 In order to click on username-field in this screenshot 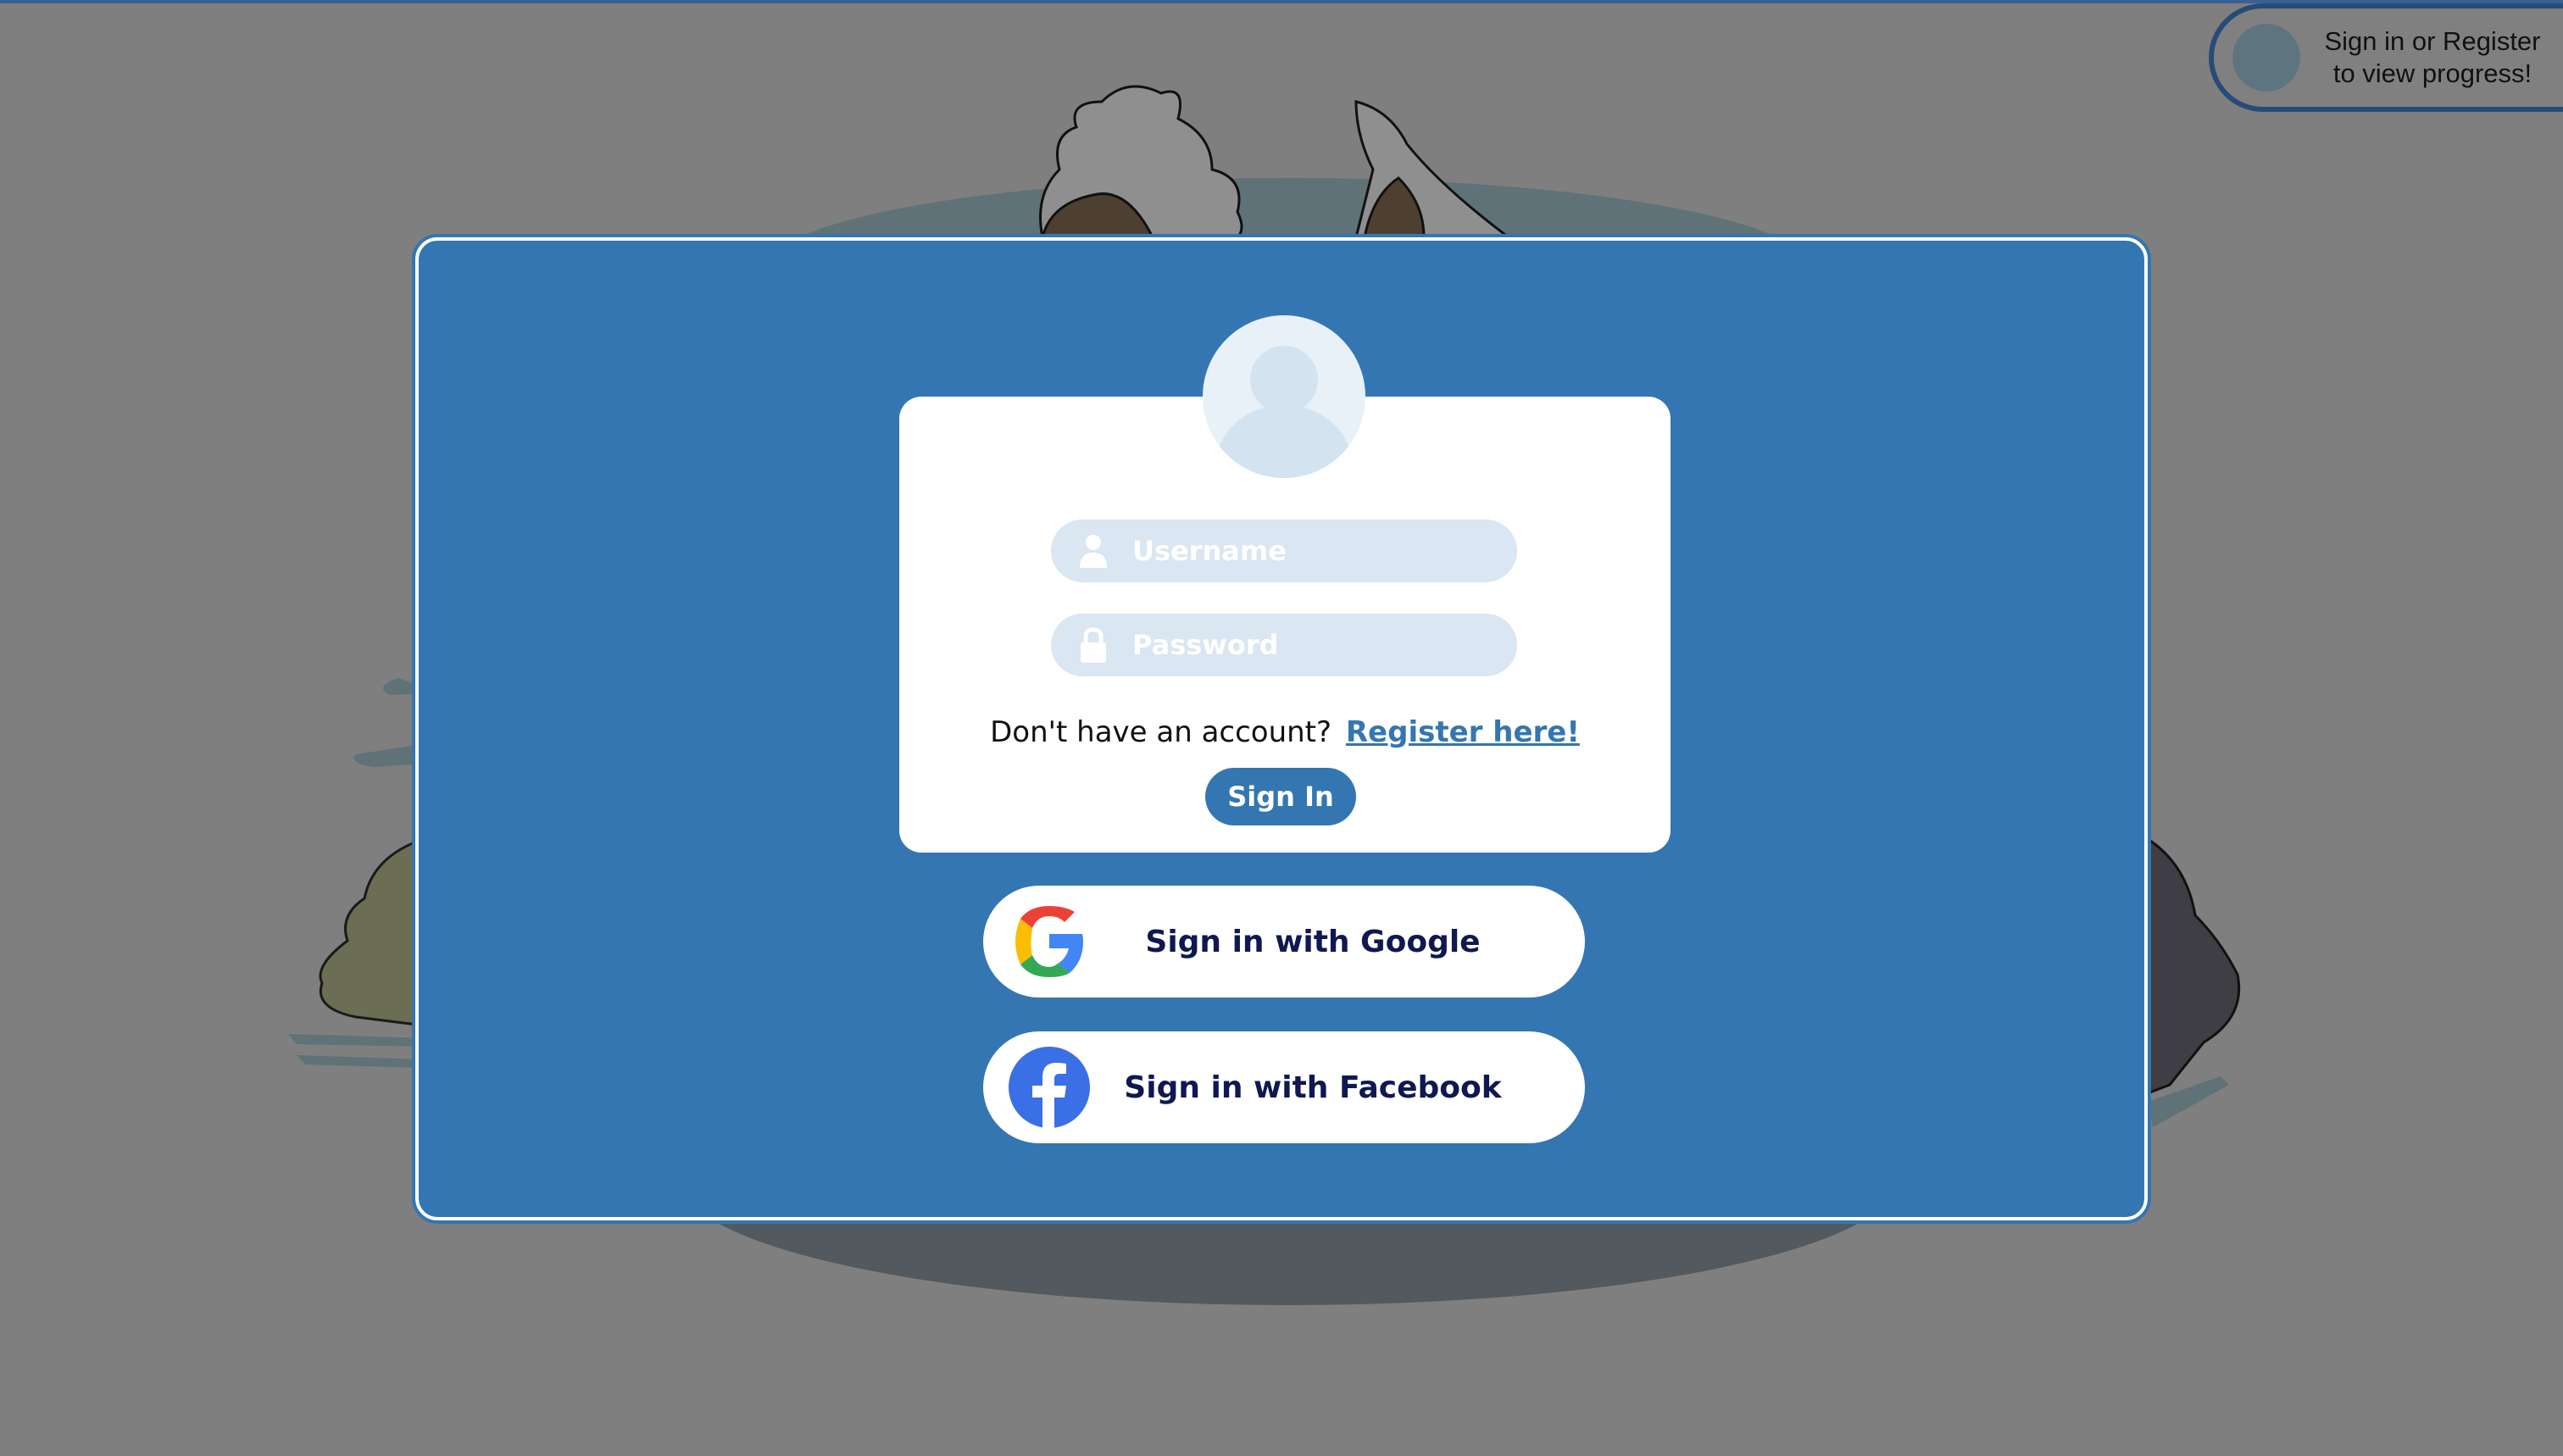, I will do `click(1284, 551)`.